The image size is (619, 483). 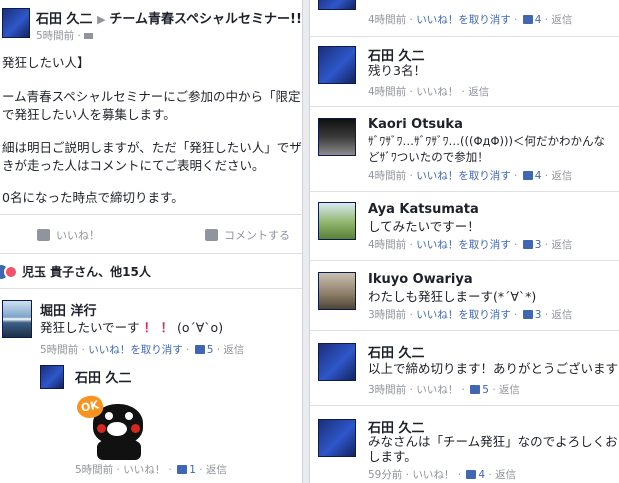 What do you see at coordinates (452, 296) in the screenshot?
I see `comment-text: わたしも発狂しまーす(*´∀`*)` at bounding box center [452, 296].